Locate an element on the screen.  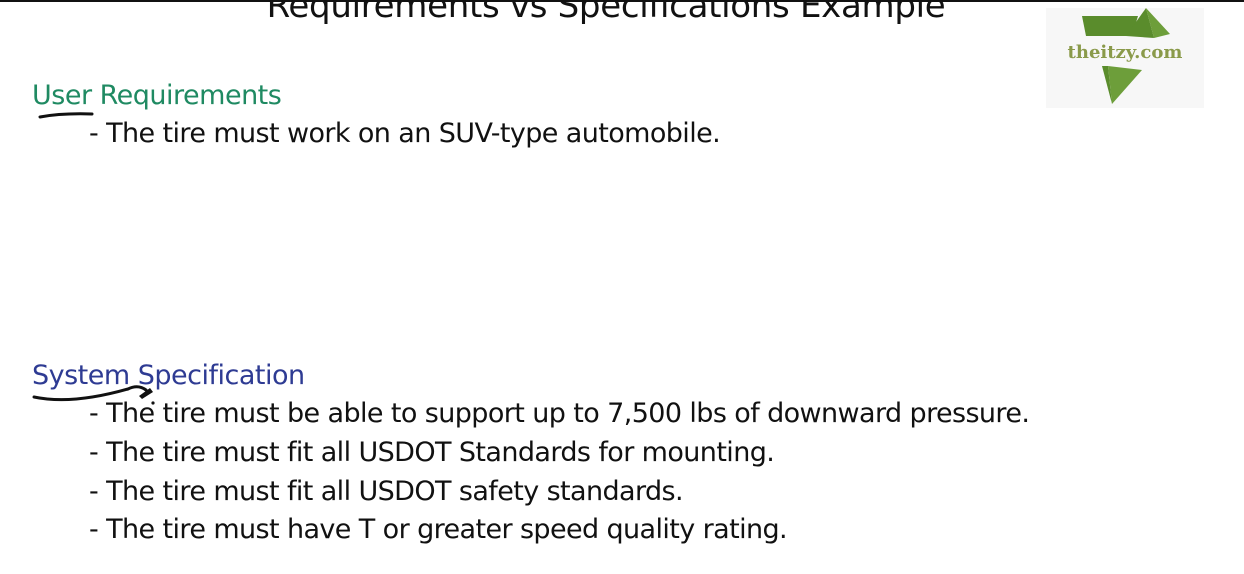
site-logo: theitzy.com is located at coordinates (1125, 58).